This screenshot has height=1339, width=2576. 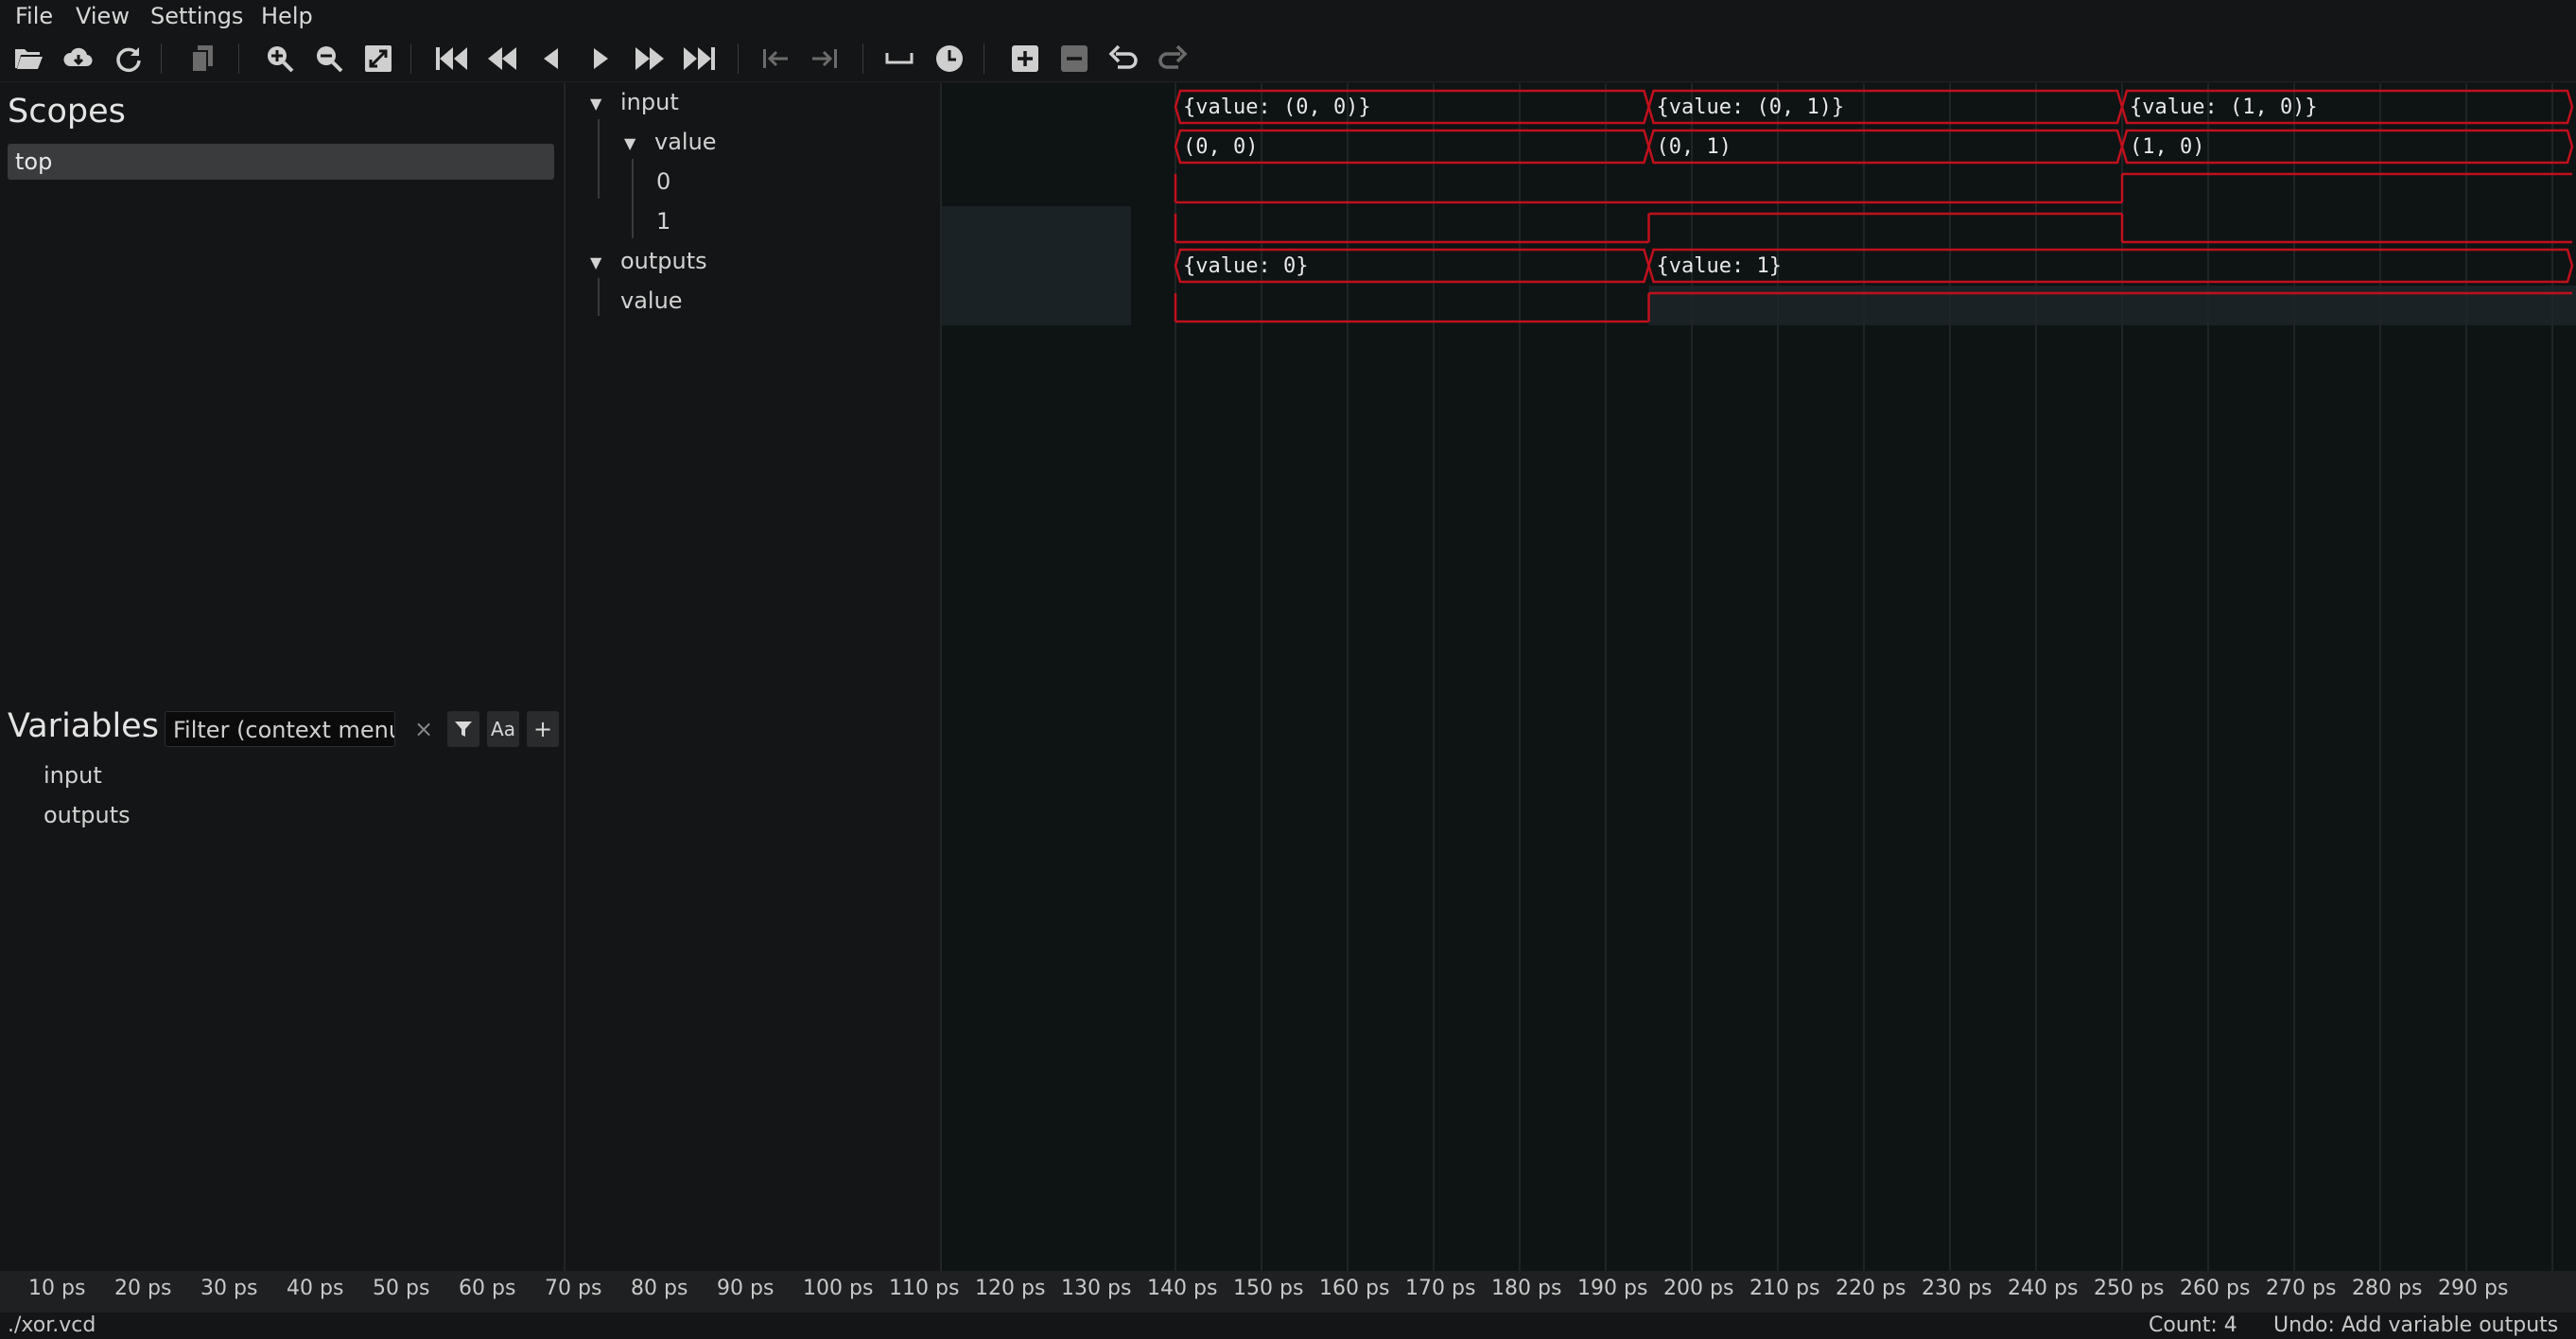 What do you see at coordinates (1123, 59) in the screenshot?
I see `undo-icon` at bounding box center [1123, 59].